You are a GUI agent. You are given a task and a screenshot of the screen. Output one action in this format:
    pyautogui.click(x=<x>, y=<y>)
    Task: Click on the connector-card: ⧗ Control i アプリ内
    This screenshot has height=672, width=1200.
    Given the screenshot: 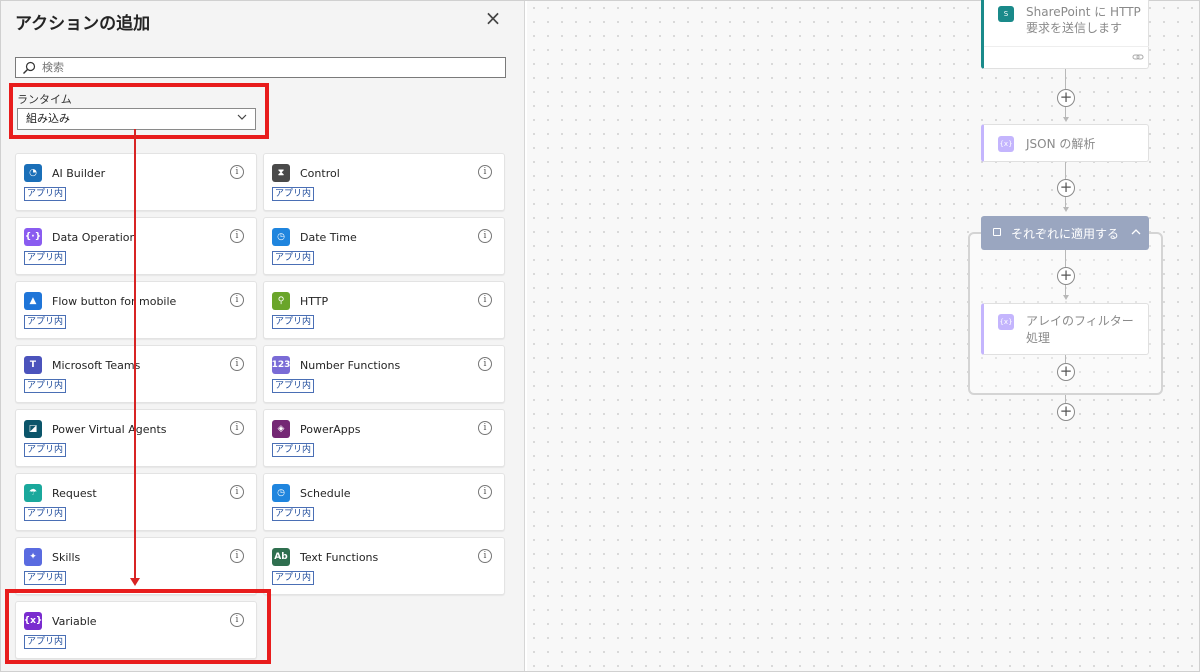 What is the action you would take?
    pyautogui.click(x=384, y=182)
    